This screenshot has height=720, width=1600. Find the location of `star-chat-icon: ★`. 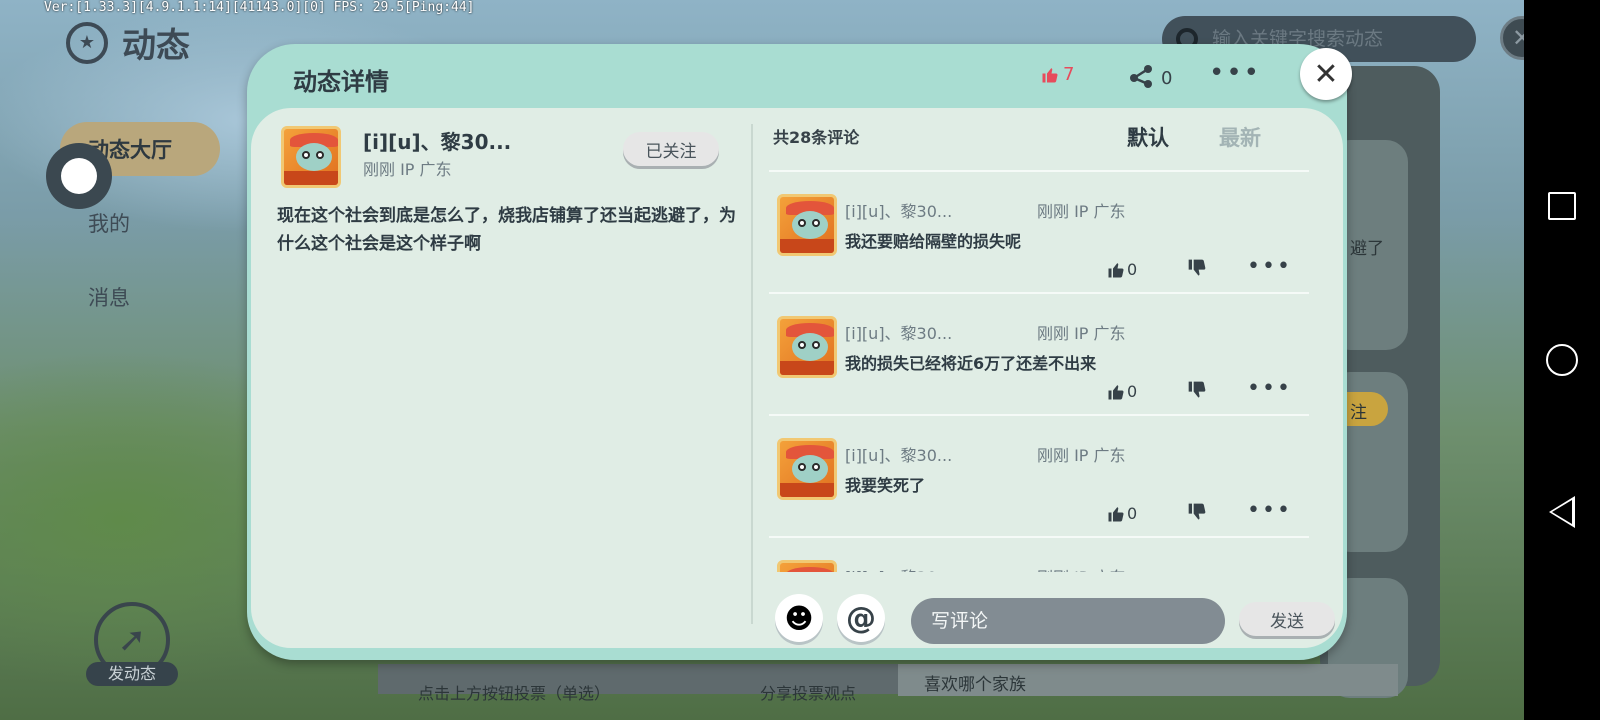

star-chat-icon: ★ is located at coordinates (87, 42).